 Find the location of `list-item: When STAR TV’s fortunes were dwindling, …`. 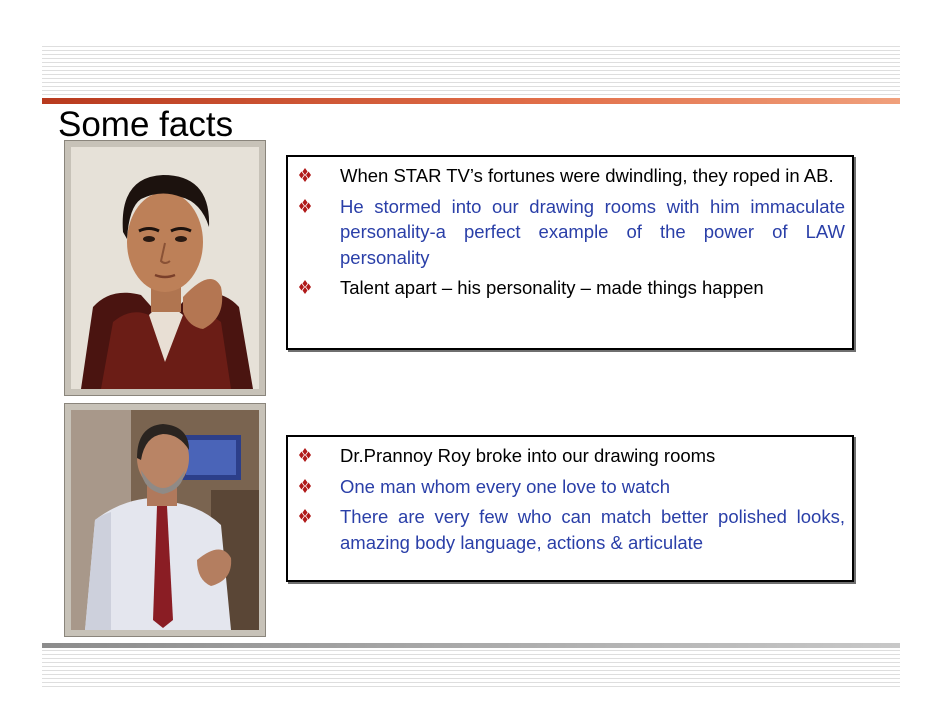

list-item: When STAR TV’s fortunes were dwindling, … is located at coordinates (570, 176).